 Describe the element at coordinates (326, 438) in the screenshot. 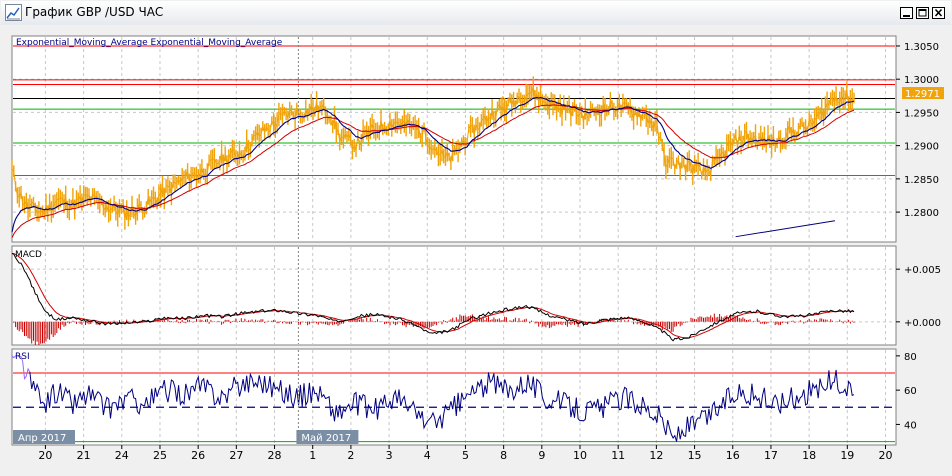

I see `month-label-1: Май 2017` at that location.